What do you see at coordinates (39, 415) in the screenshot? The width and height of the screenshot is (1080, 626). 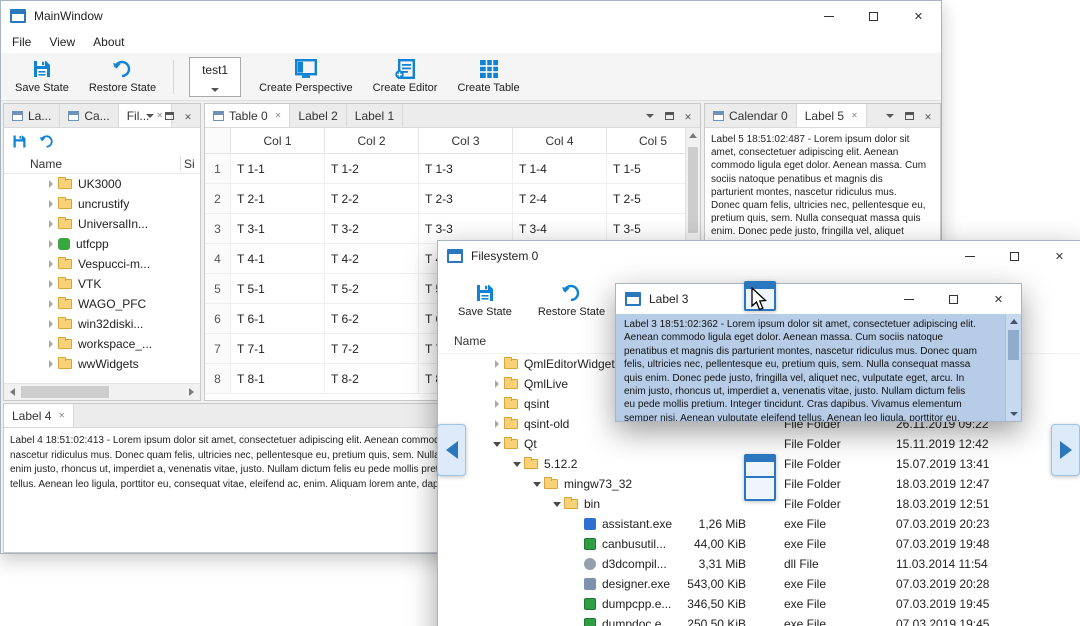 I see `dock-tab: Label 4` at bounding box center [39, 415].